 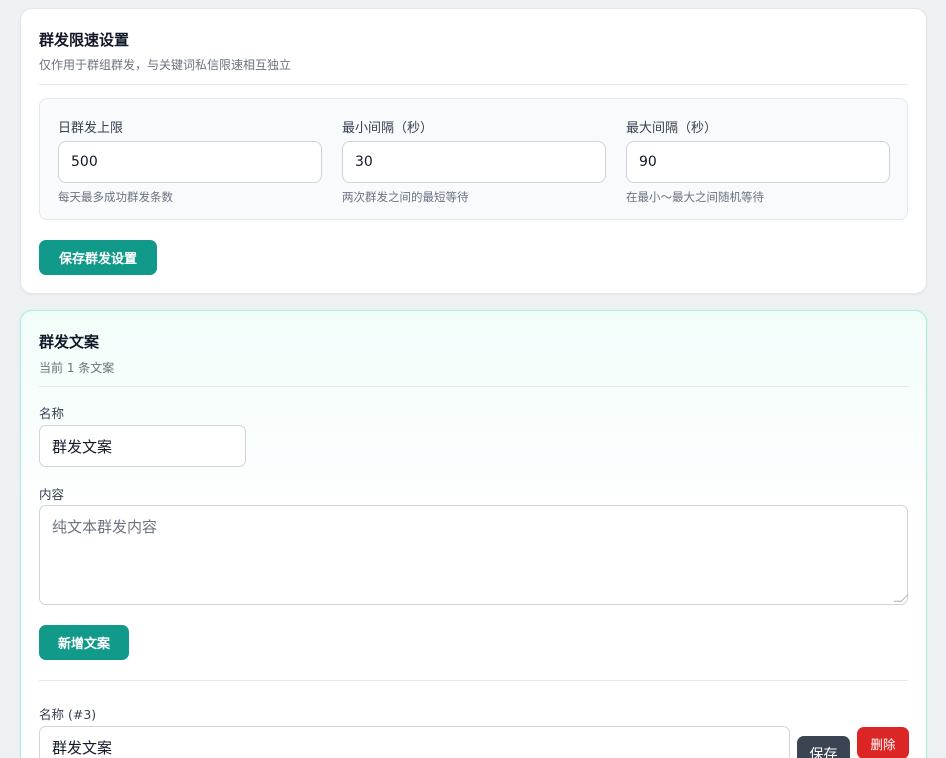 I want to click on existing-name-label: 名称 (#3), so click(x=68, y=714).